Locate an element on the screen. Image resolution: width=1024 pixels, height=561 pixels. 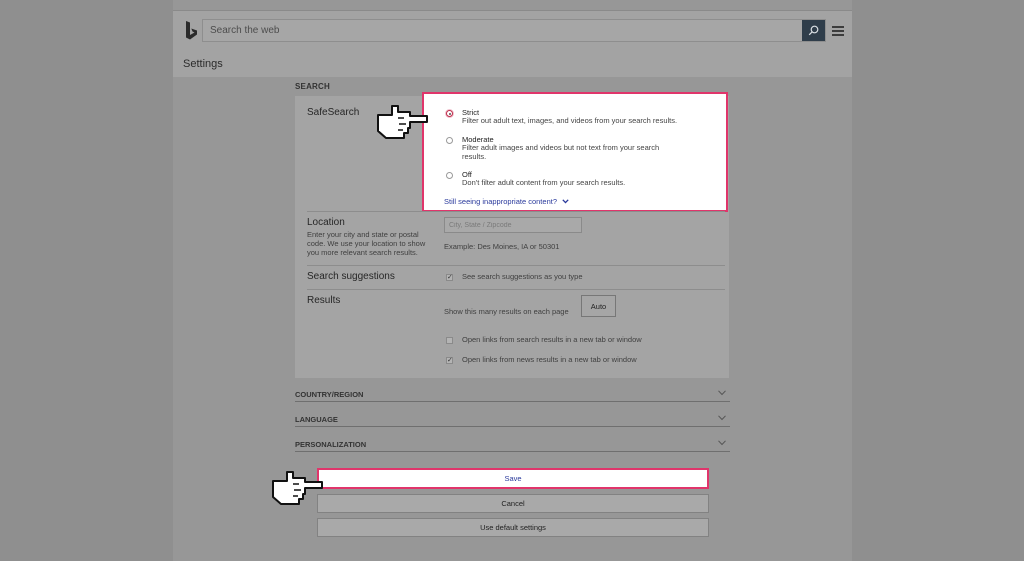
search-suggestions-label: Search suggestions is located at coordinates (351, 276).